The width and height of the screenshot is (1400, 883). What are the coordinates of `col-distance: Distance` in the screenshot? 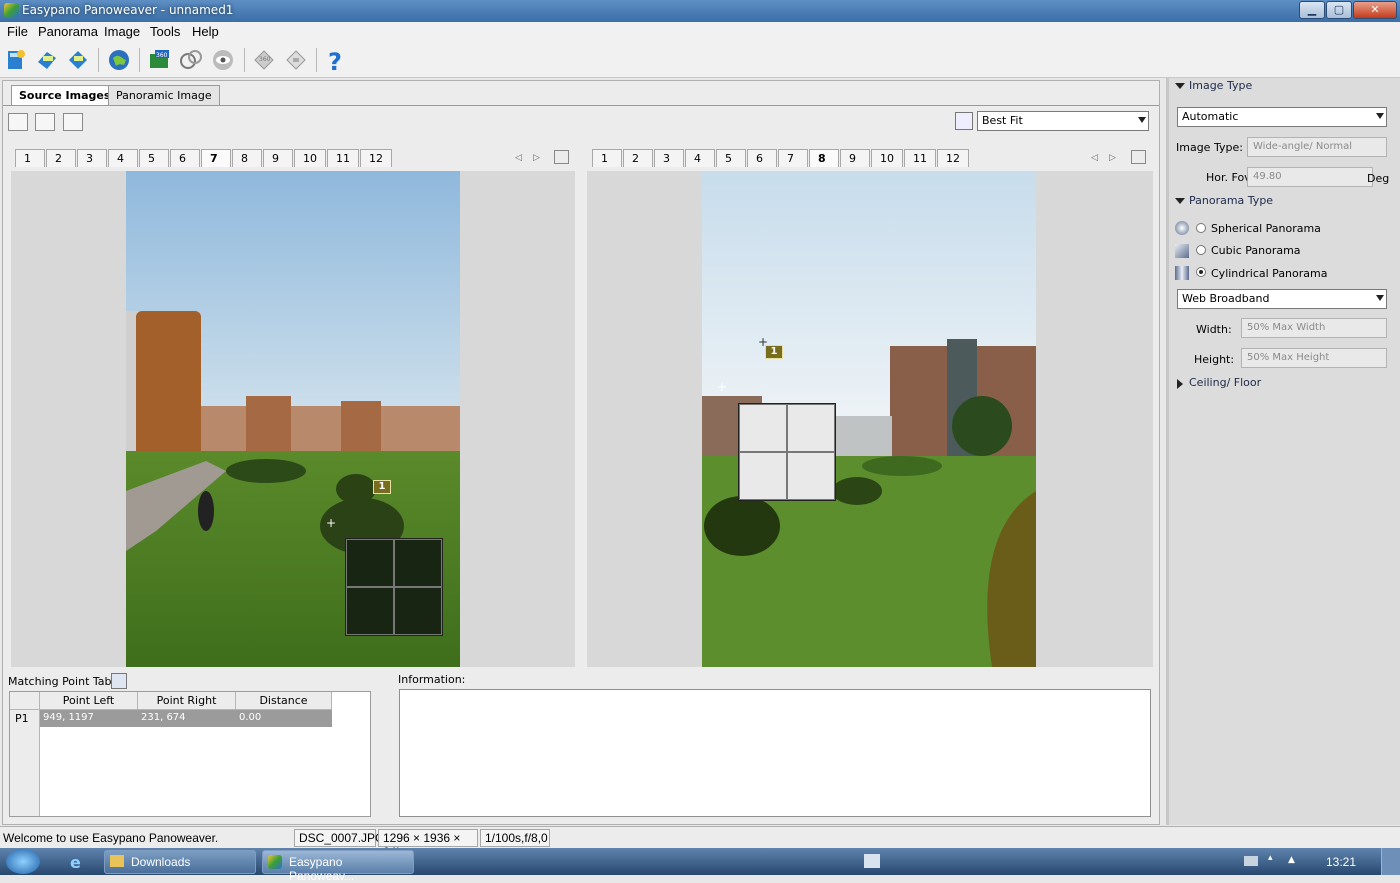 It's located at (284, 701).